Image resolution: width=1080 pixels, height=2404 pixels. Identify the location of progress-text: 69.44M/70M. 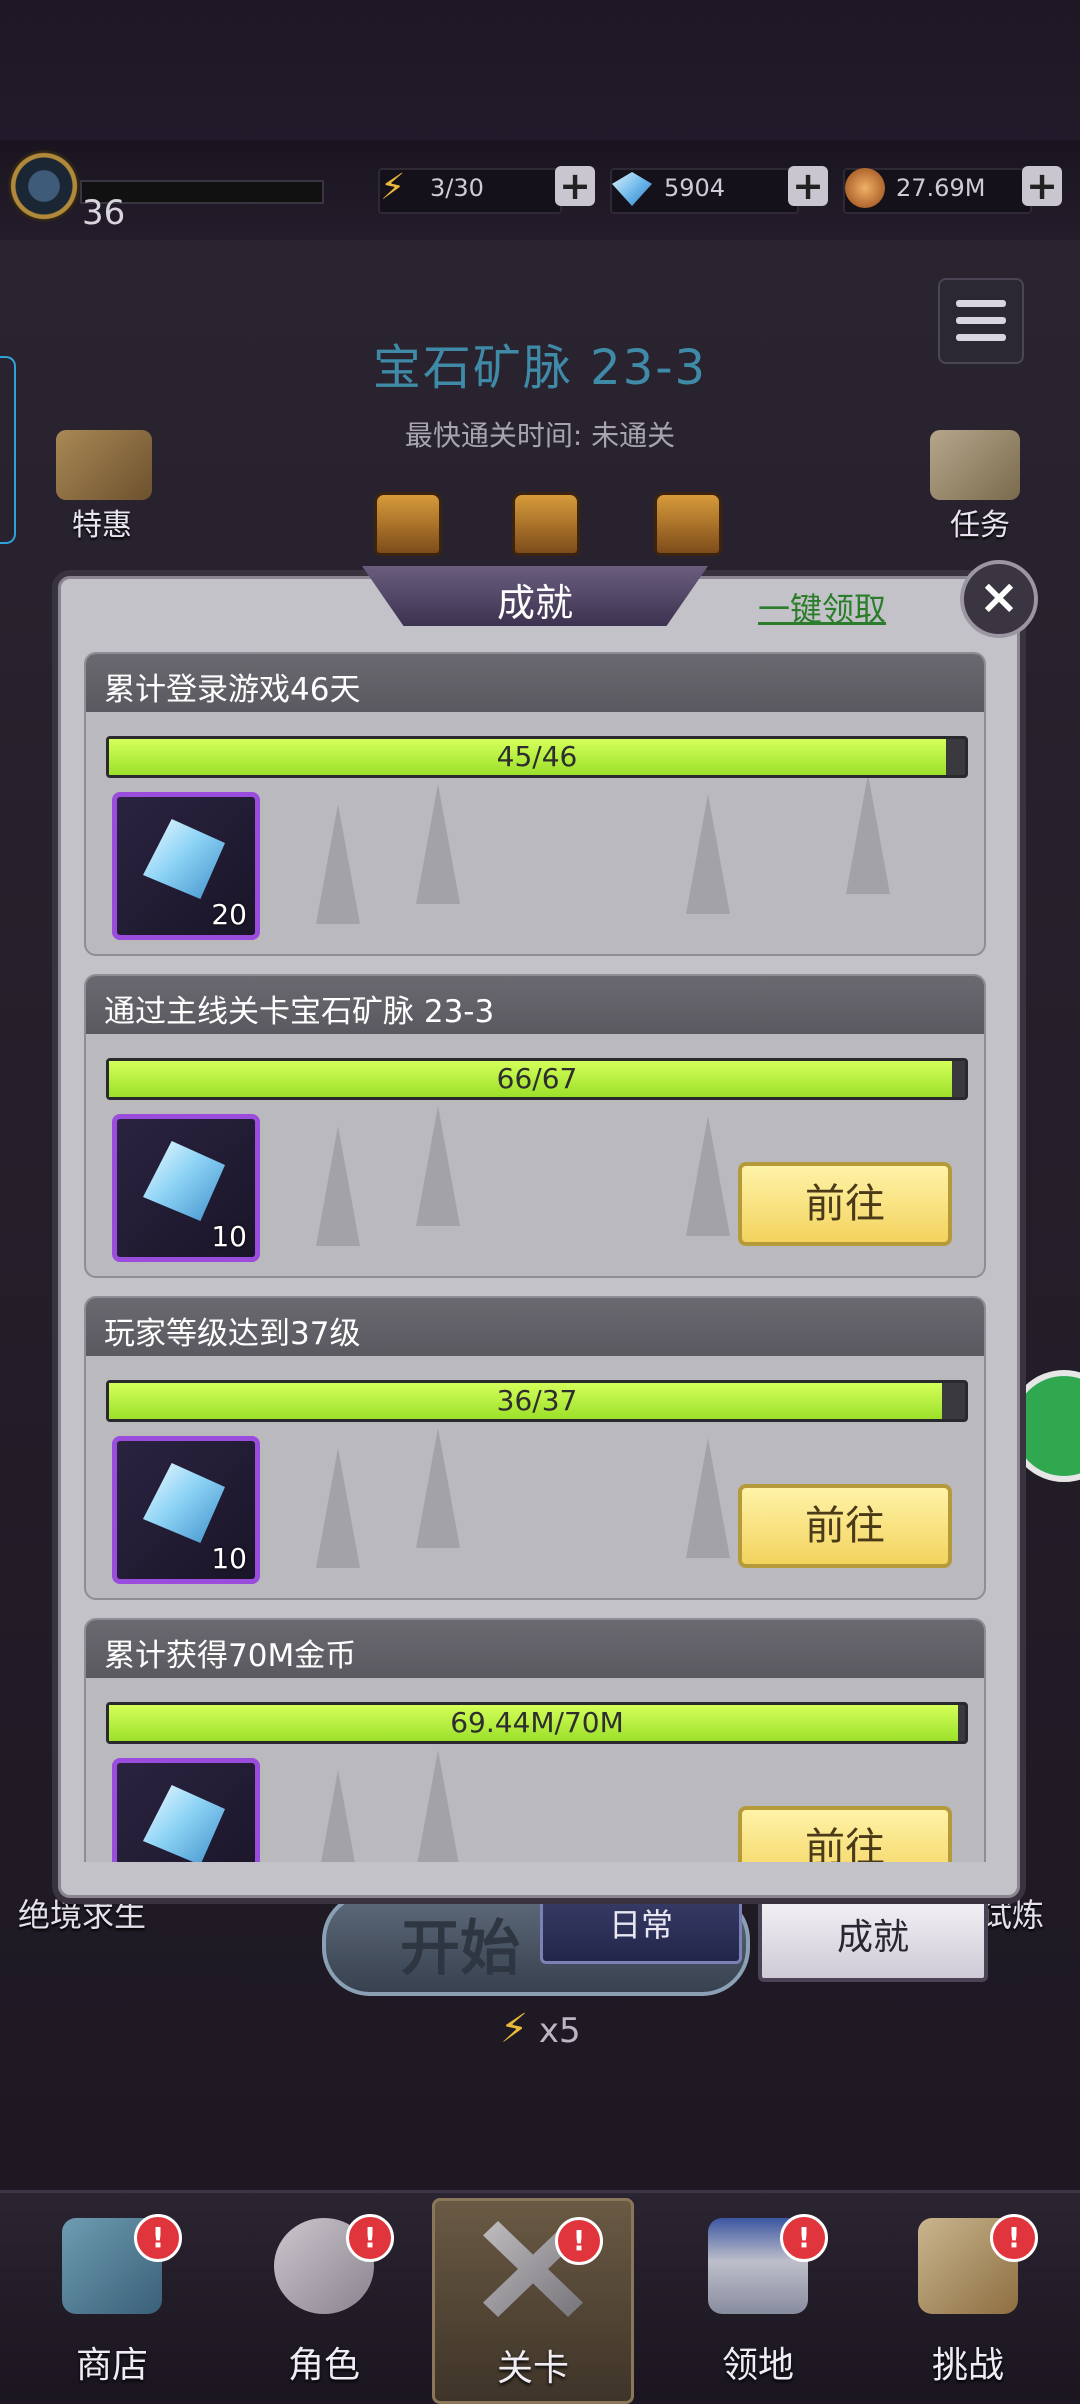
(537, 1722).